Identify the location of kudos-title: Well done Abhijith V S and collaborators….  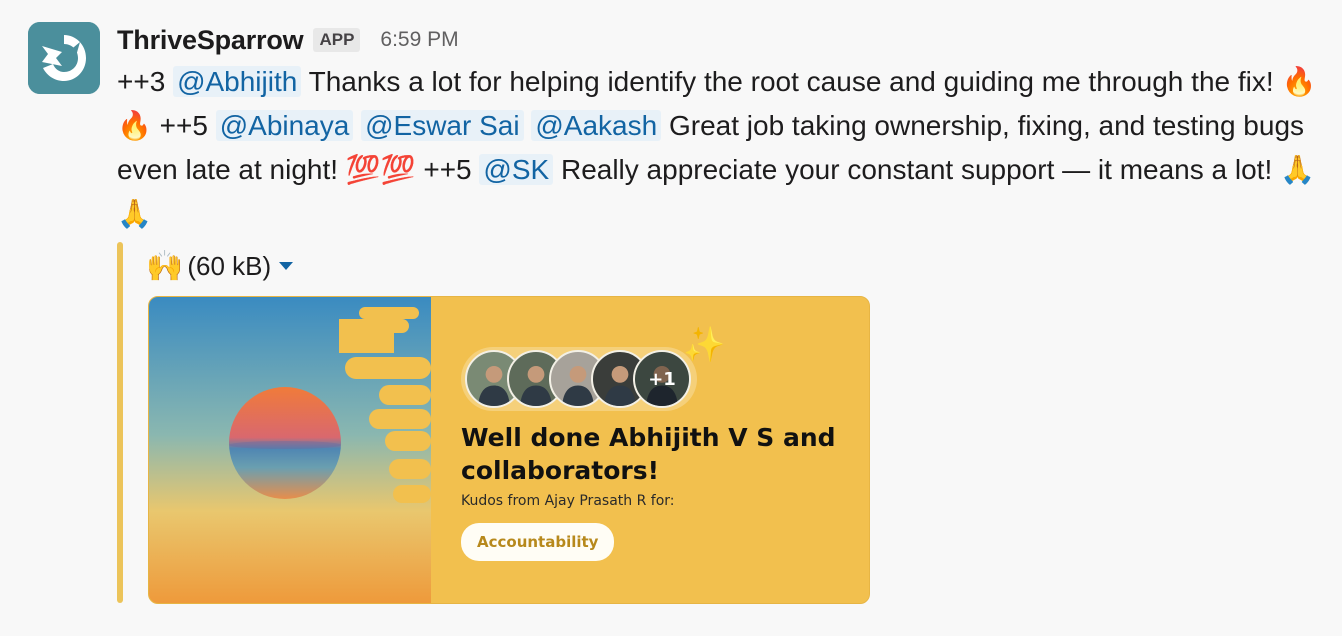
(648, 454).